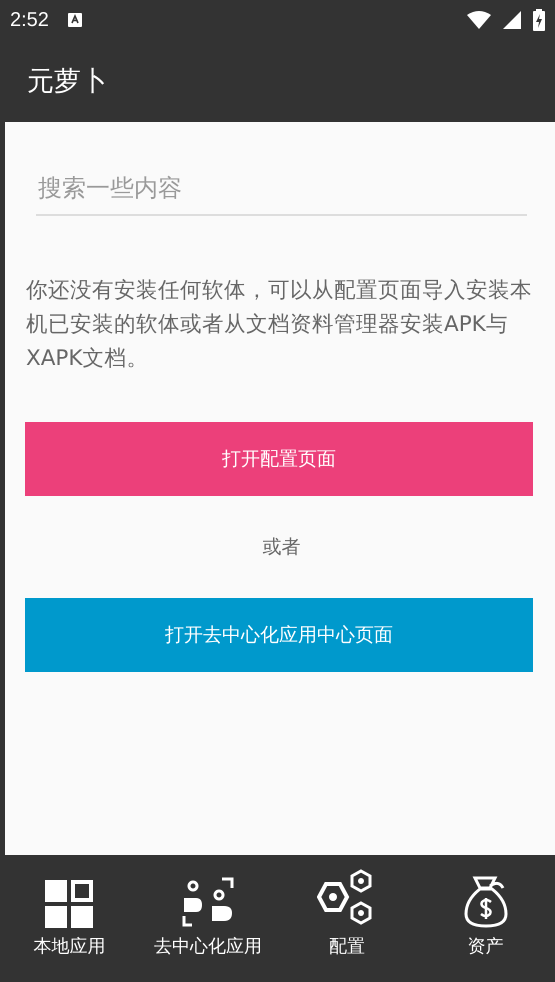  What do you see at coordinates (208, 902) in the screenshot?
I see `people-icon` at bounding box center [208, 902].